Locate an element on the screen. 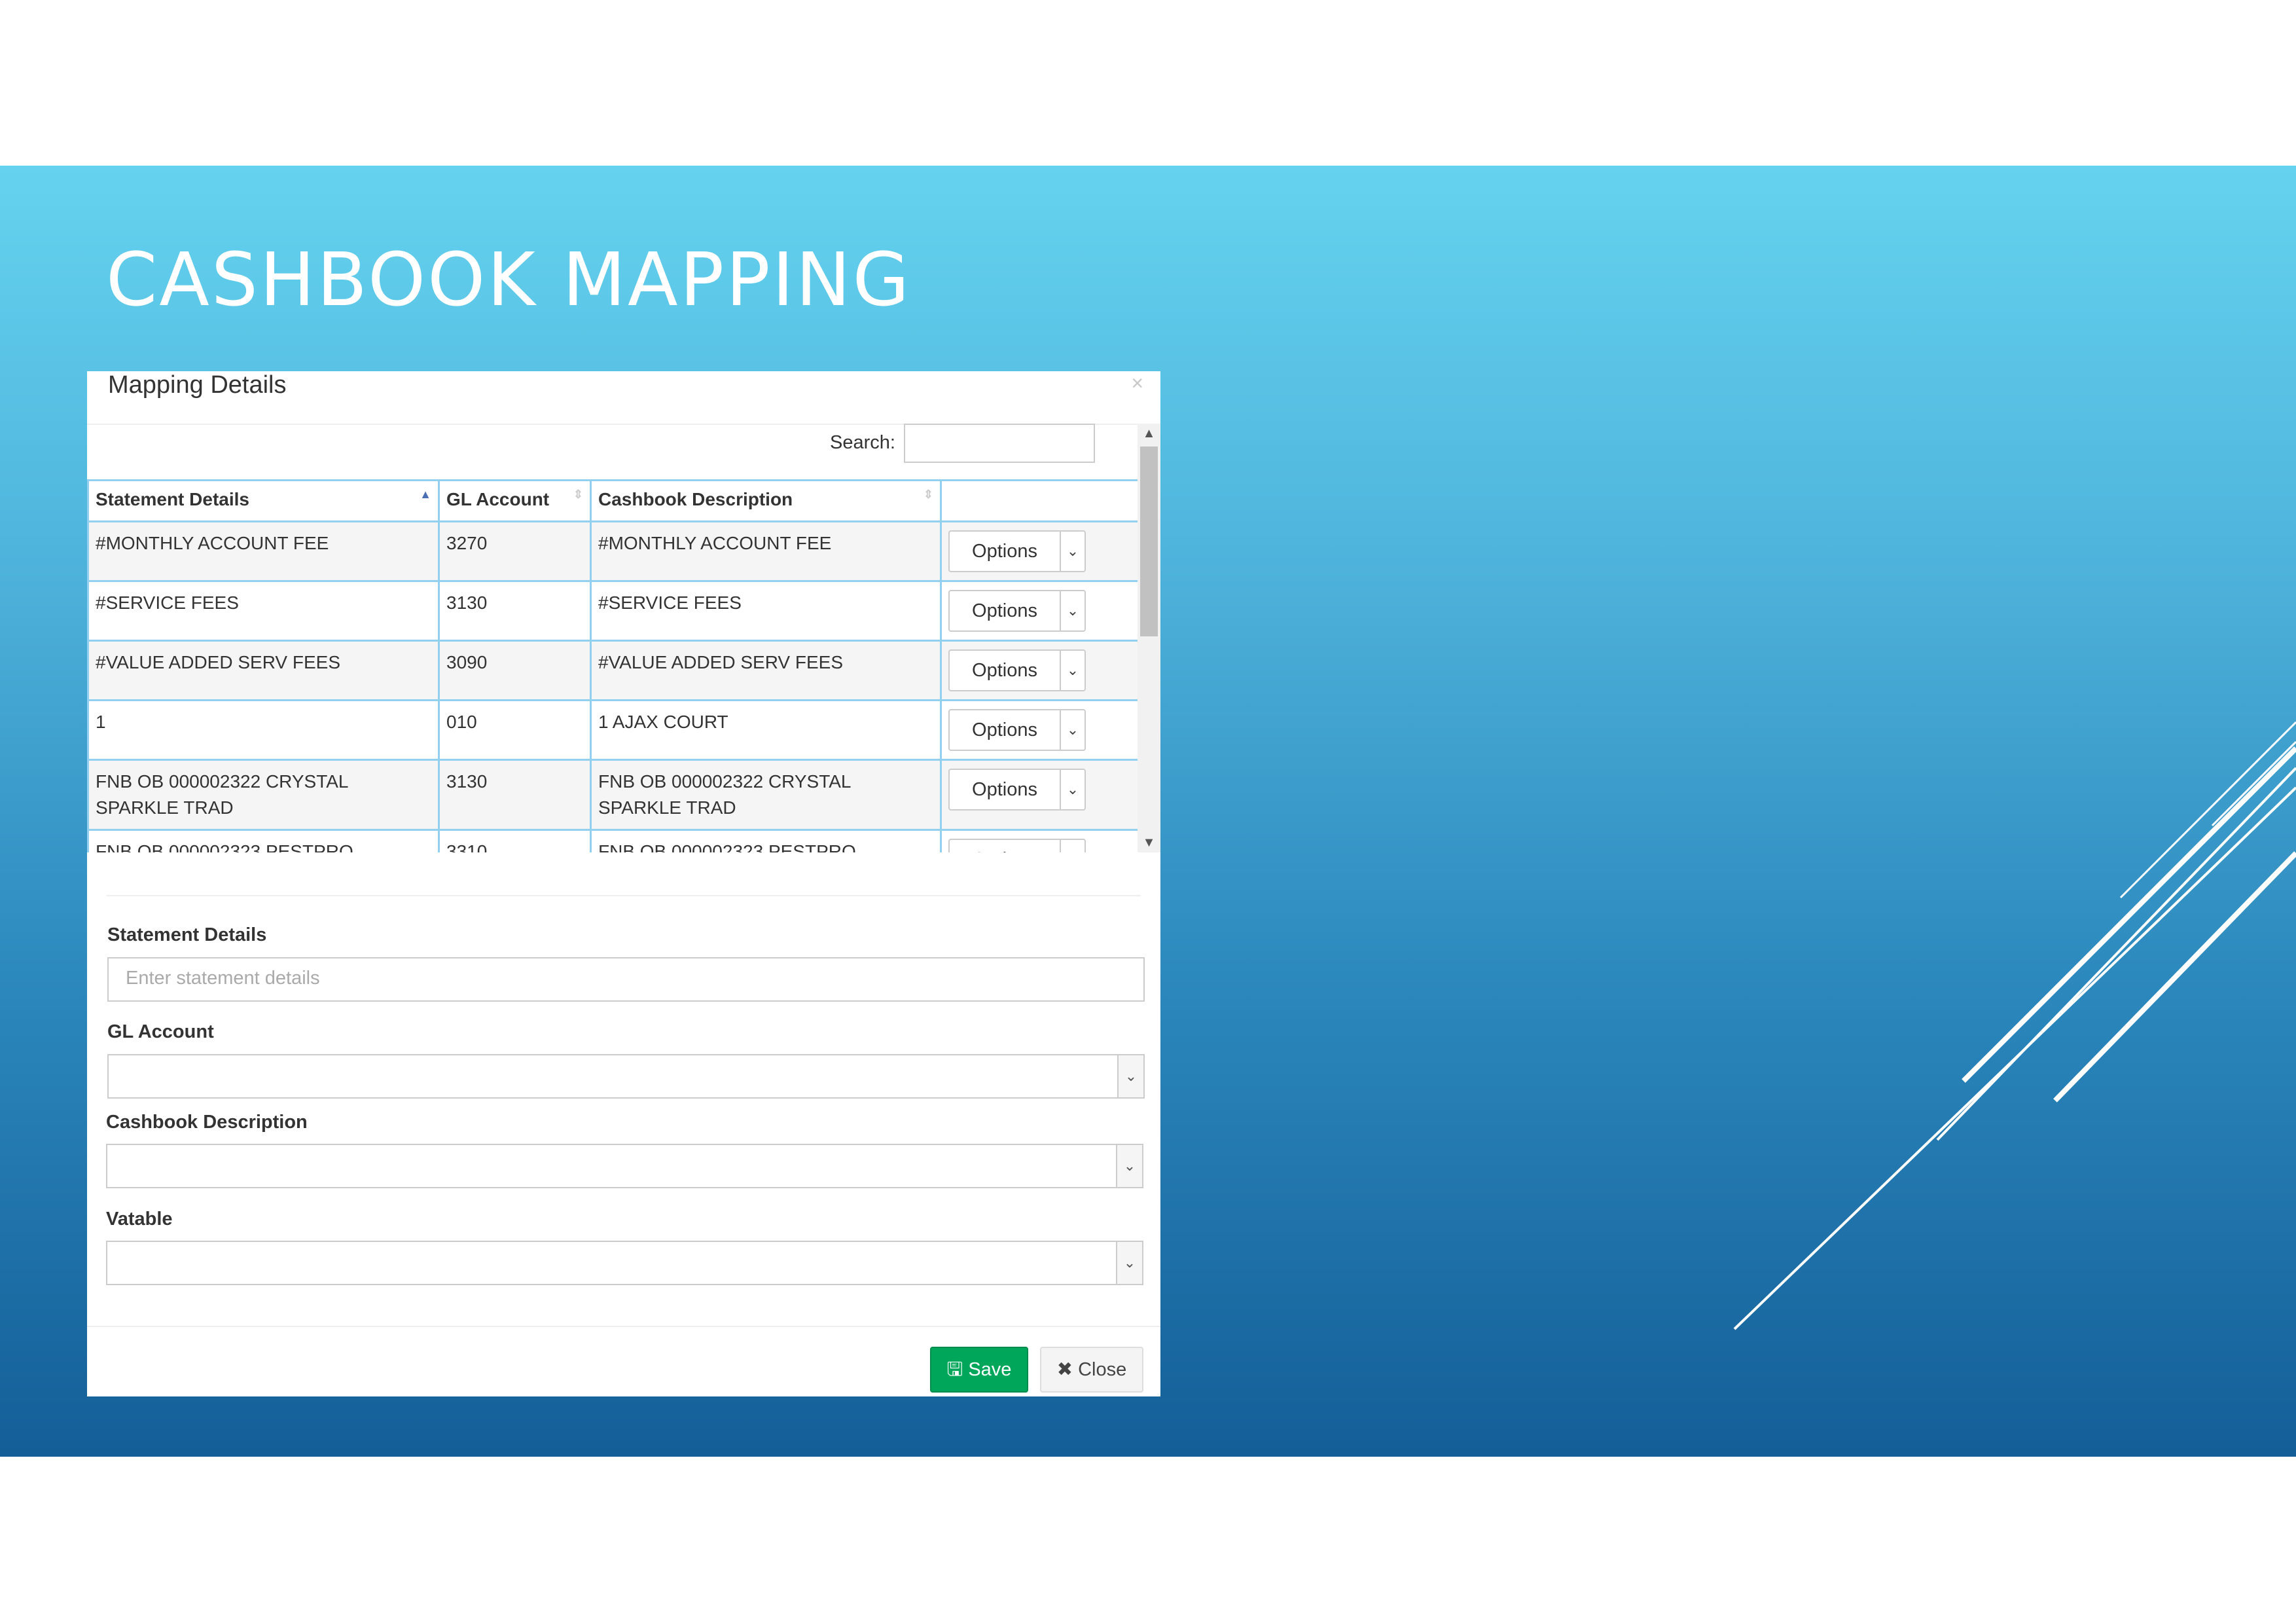 This screenshot has height=1623, width=2296. close-button: ✖ Close is located at coordinates (1091, 1370).